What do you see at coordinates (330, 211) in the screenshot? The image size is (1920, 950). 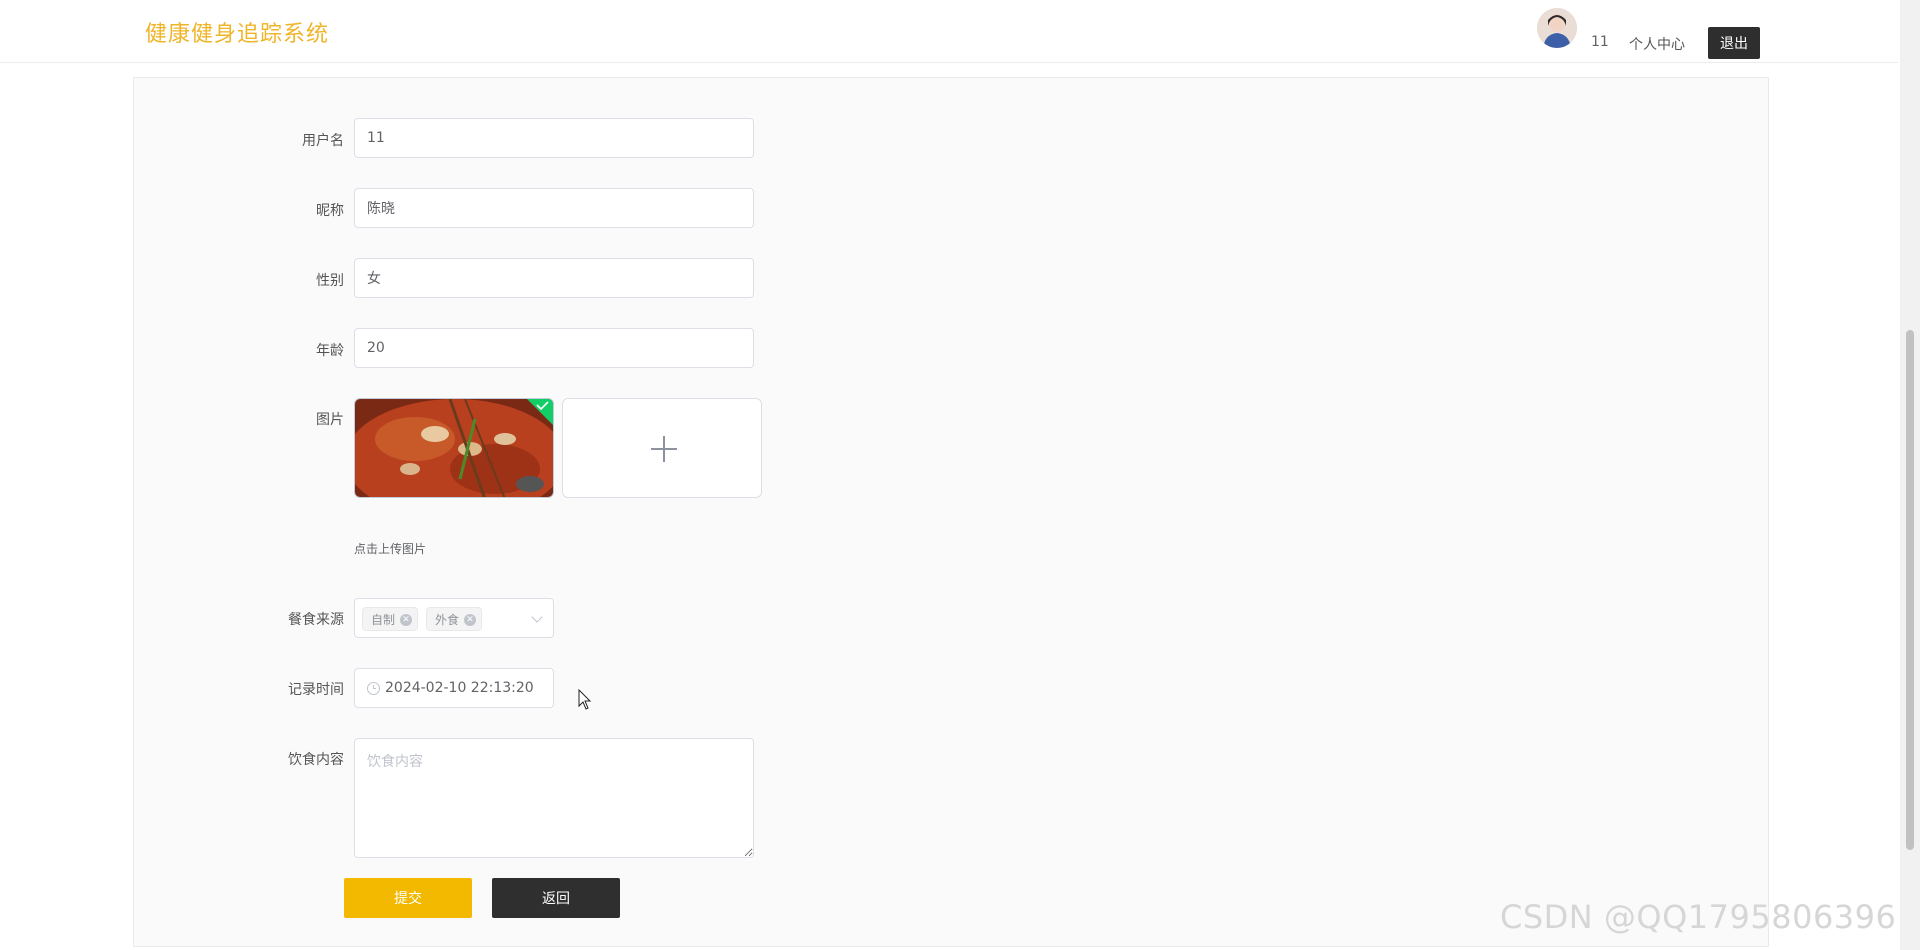 I see `nickname-label: 昵称` at bounding box center [330, 211].